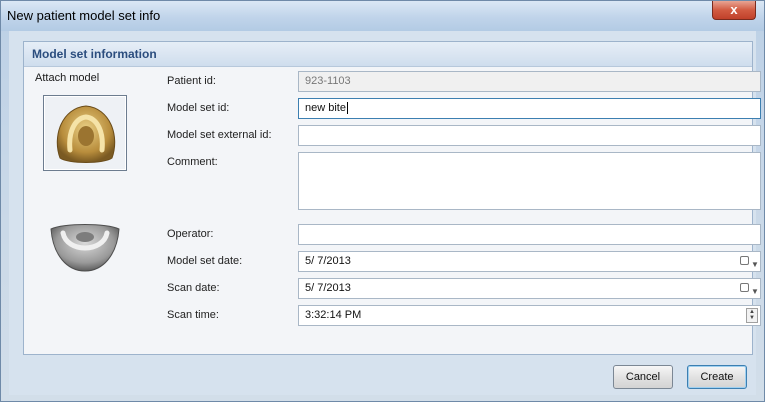 The width and height of the screenshot is (765, 402). I want to click on text-caret, so click(347, 108).